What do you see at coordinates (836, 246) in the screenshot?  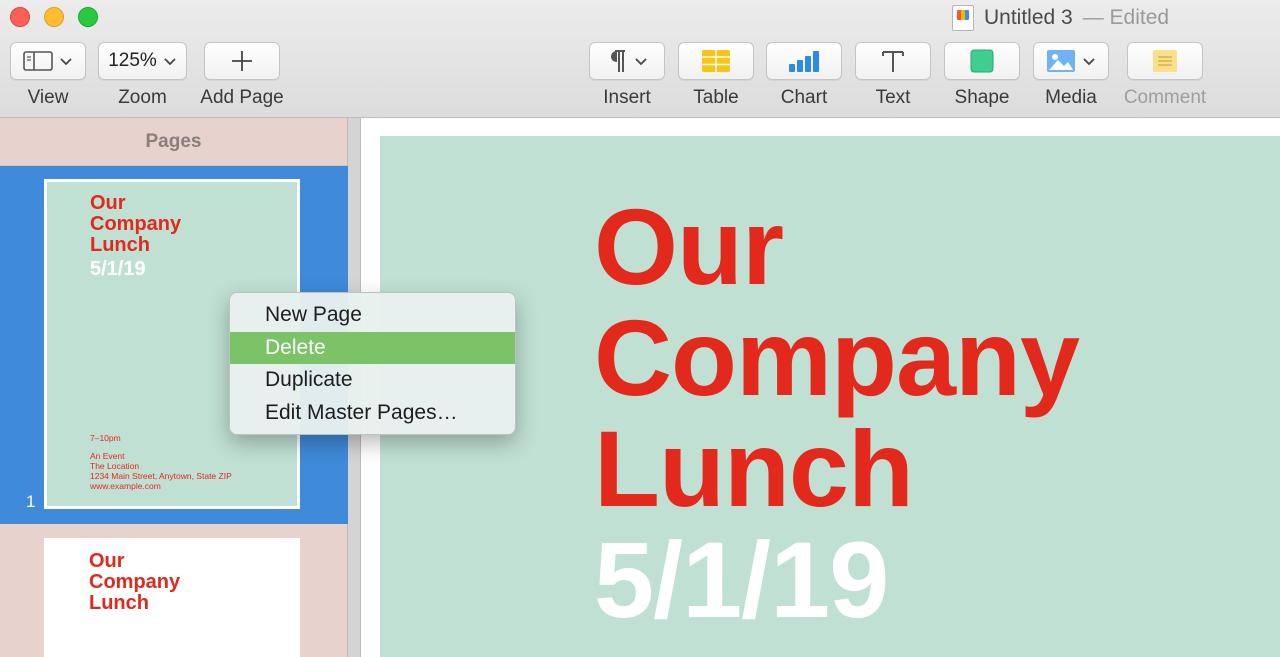 I see `document-title-line: Our` at bounding box center [836, 246].